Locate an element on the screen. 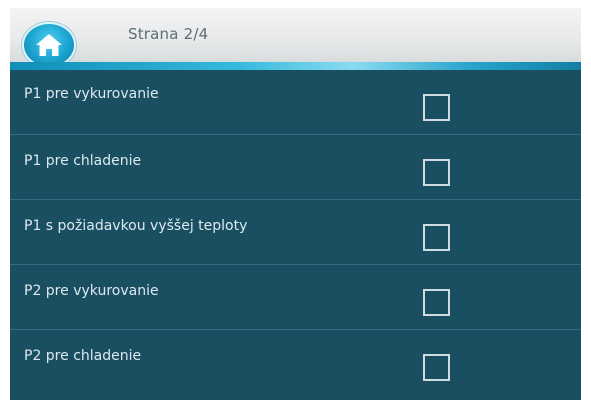 This screenshot has width=591, height=406. page-indicator: Strana 2/4 is located at coordinates (168, 34).